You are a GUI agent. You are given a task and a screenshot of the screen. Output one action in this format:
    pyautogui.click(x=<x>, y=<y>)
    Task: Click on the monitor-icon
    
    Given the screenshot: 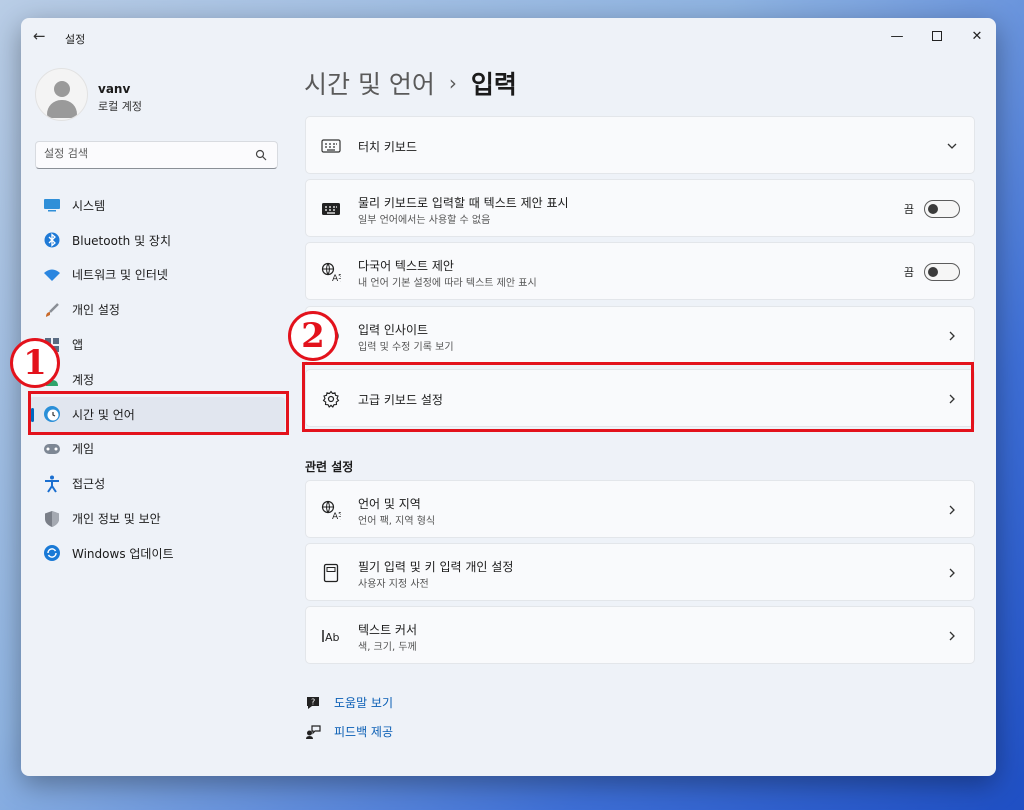 What is the action you would take?
    pyautogui.click(x=52, y=205)
    